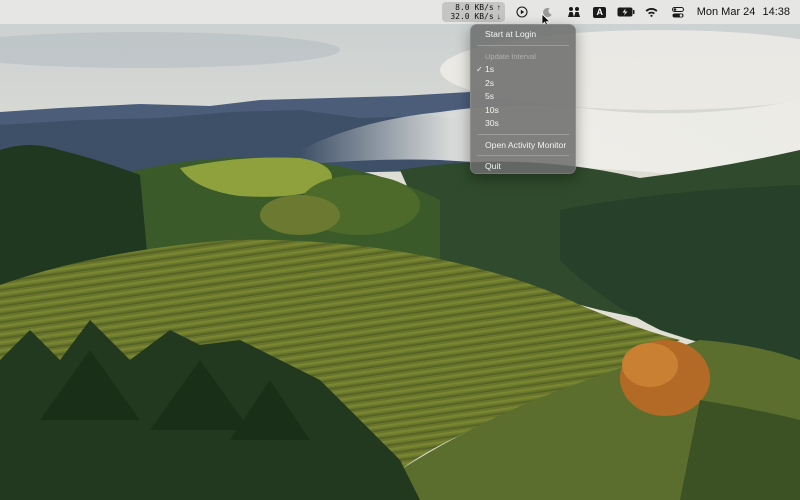 The image size is (800, 500). I want to click on interval-option-2s: 2s, so click(523, 84).